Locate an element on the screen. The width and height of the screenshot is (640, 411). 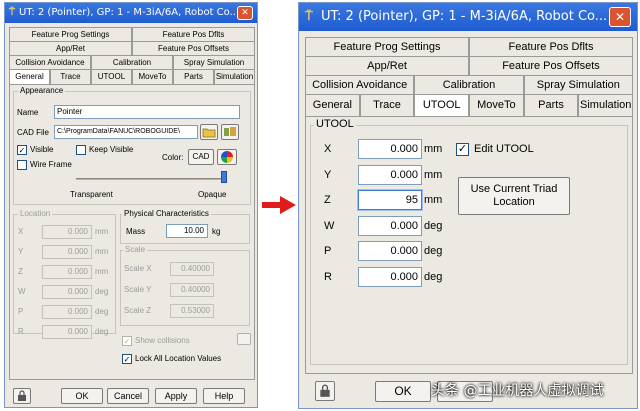
location-x-unit: mm is located at coordinates (102, 231).